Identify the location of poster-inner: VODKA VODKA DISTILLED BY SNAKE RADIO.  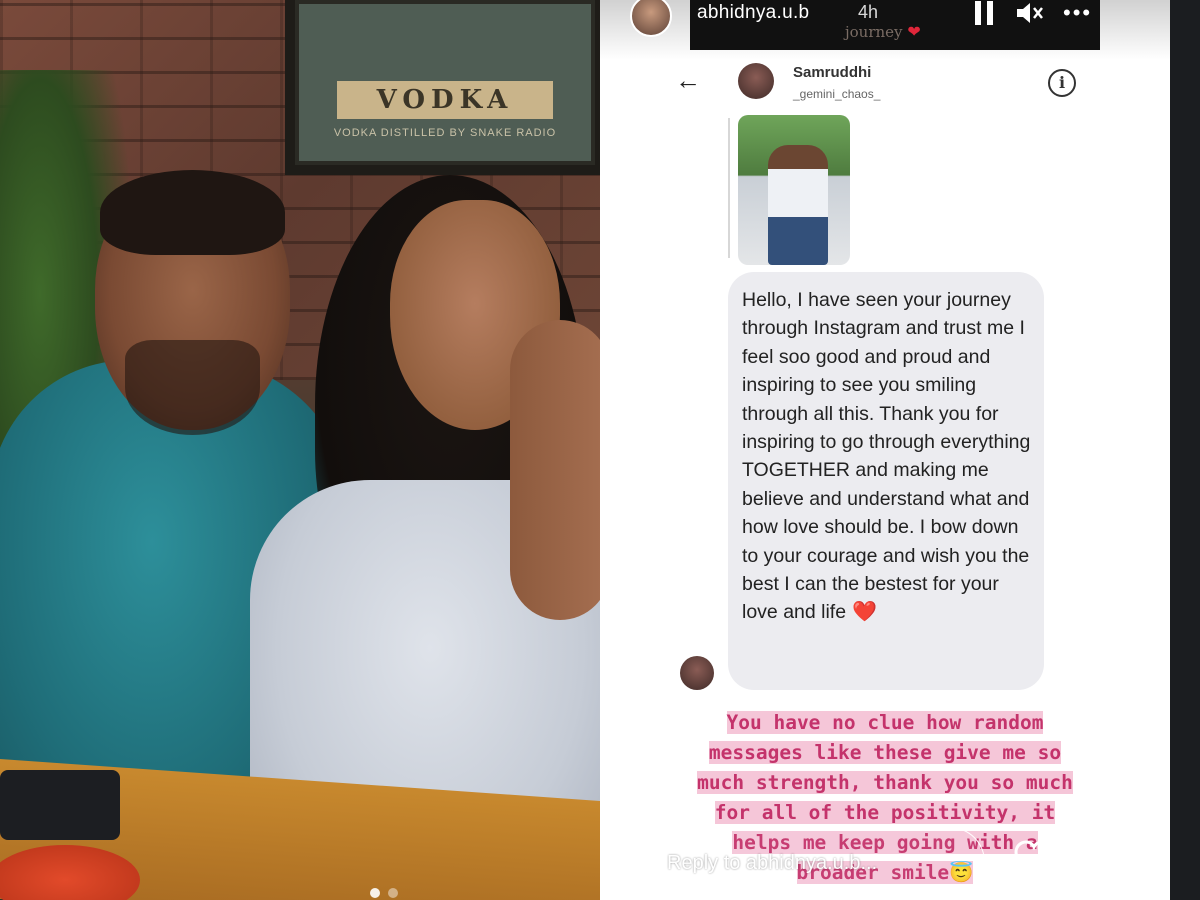
(445, 82).